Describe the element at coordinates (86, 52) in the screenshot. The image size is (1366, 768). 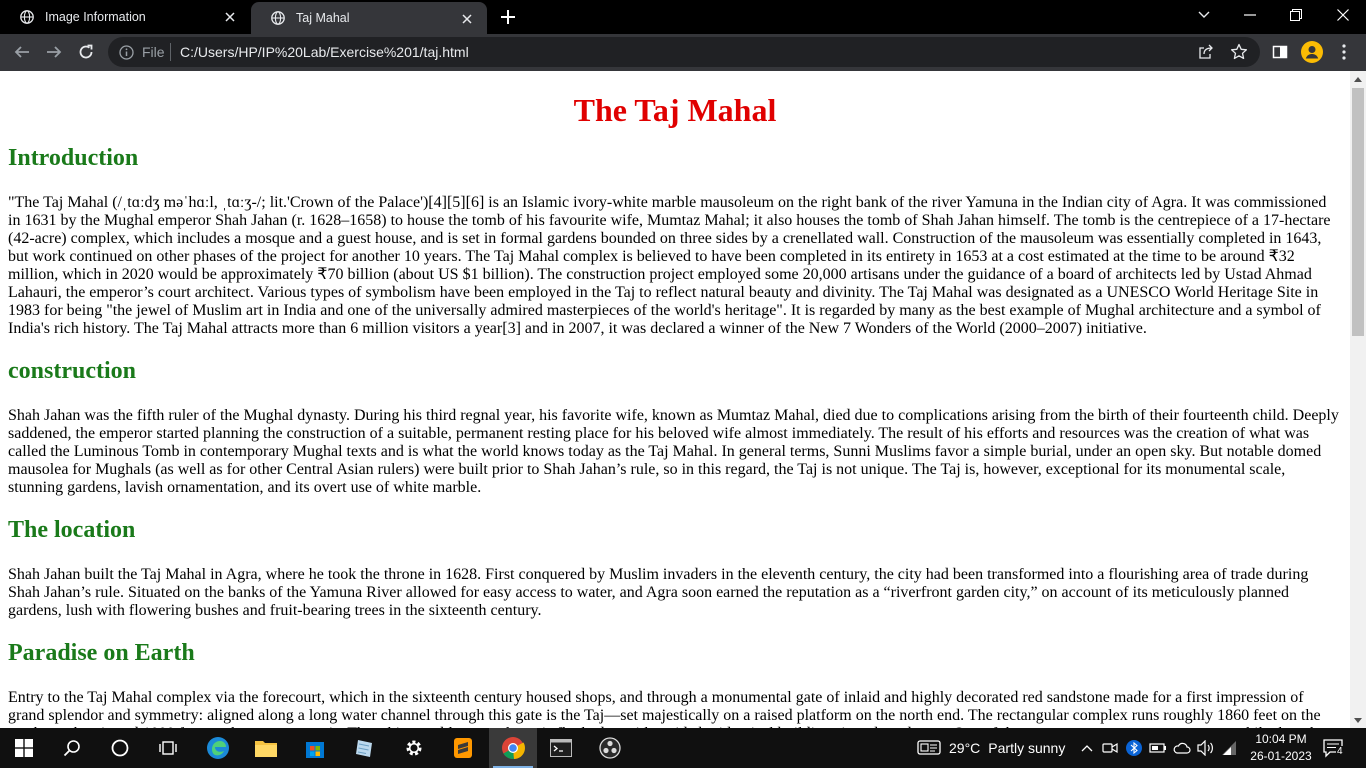
I see `reload-icon` at that location.